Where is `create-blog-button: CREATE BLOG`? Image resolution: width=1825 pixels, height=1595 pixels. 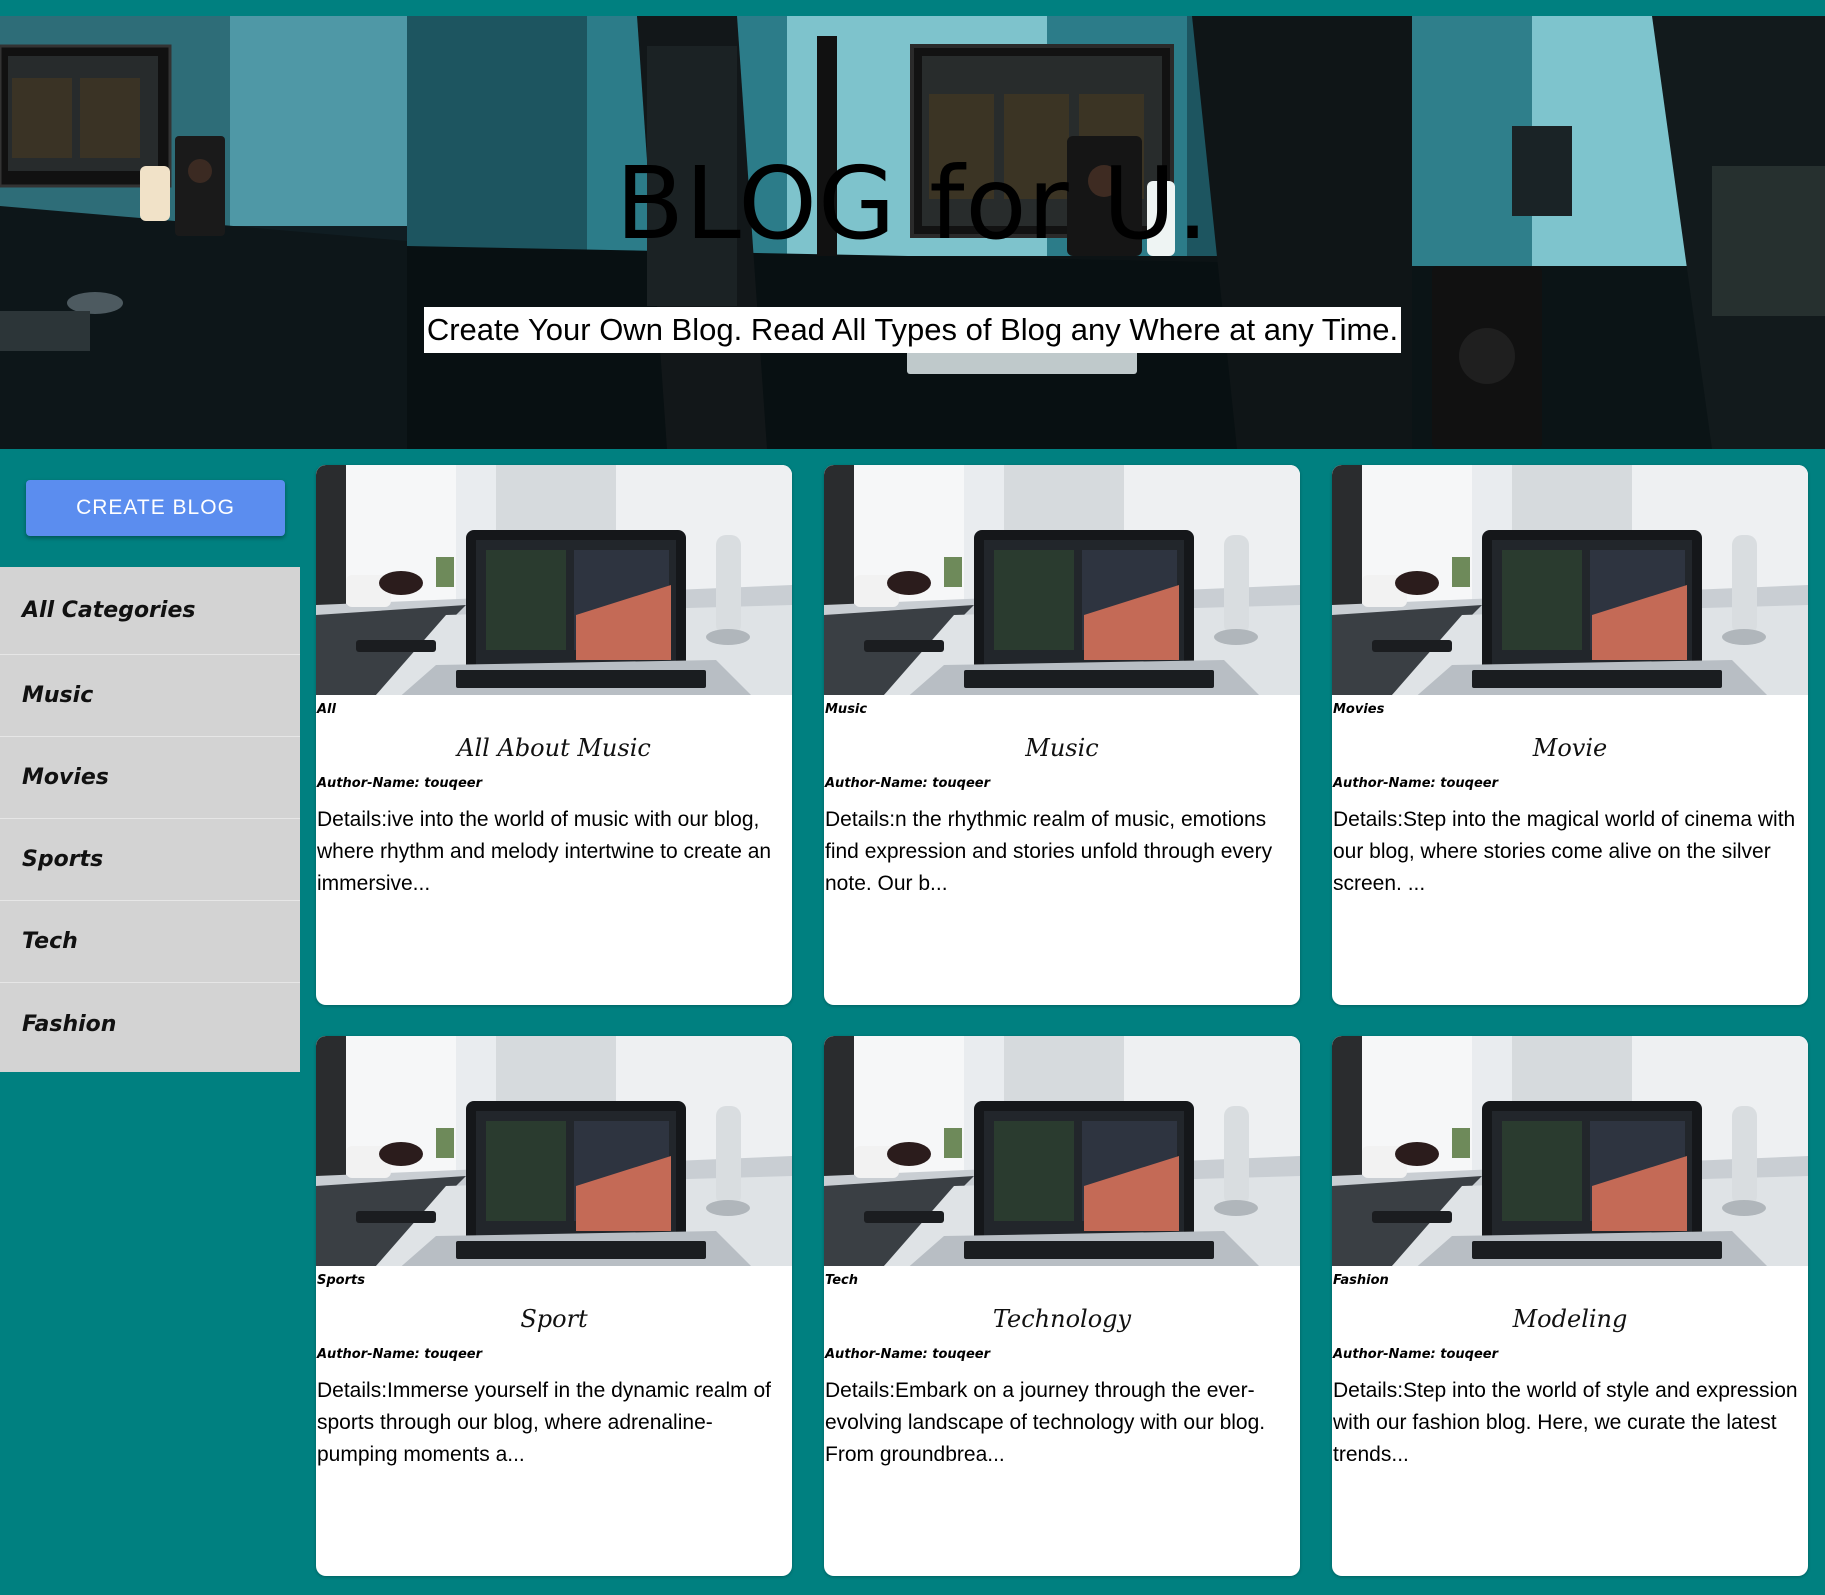 create-blog-button: CREATE BLOG is located at coordinates (155, 508).